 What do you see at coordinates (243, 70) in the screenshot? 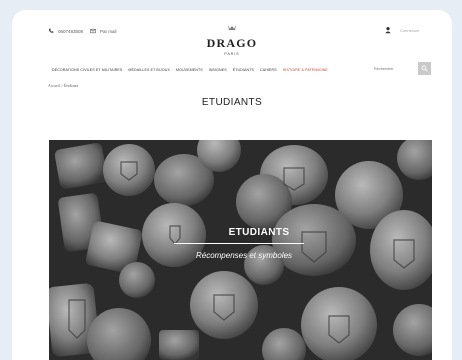
I see `nav-item-etudiants: ÉTUDIANTS` at bounding box center [243, 70].